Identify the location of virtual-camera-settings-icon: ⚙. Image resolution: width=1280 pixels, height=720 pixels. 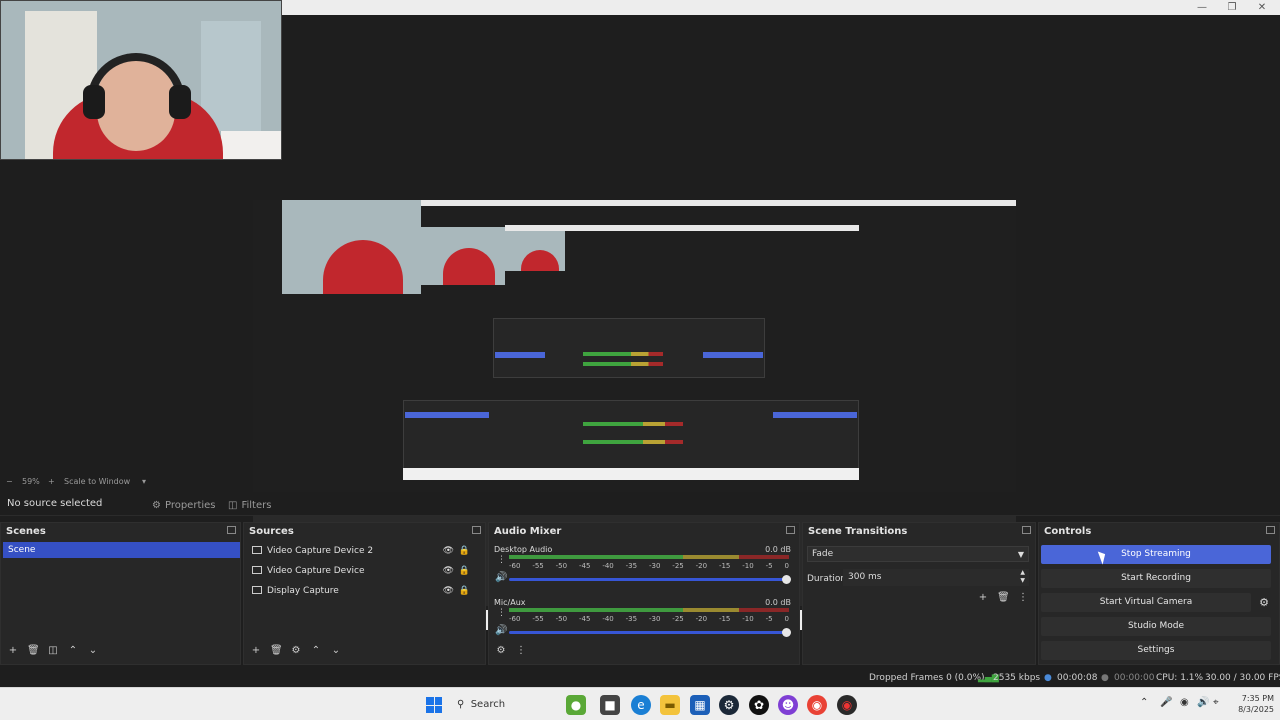
(1264, 602).